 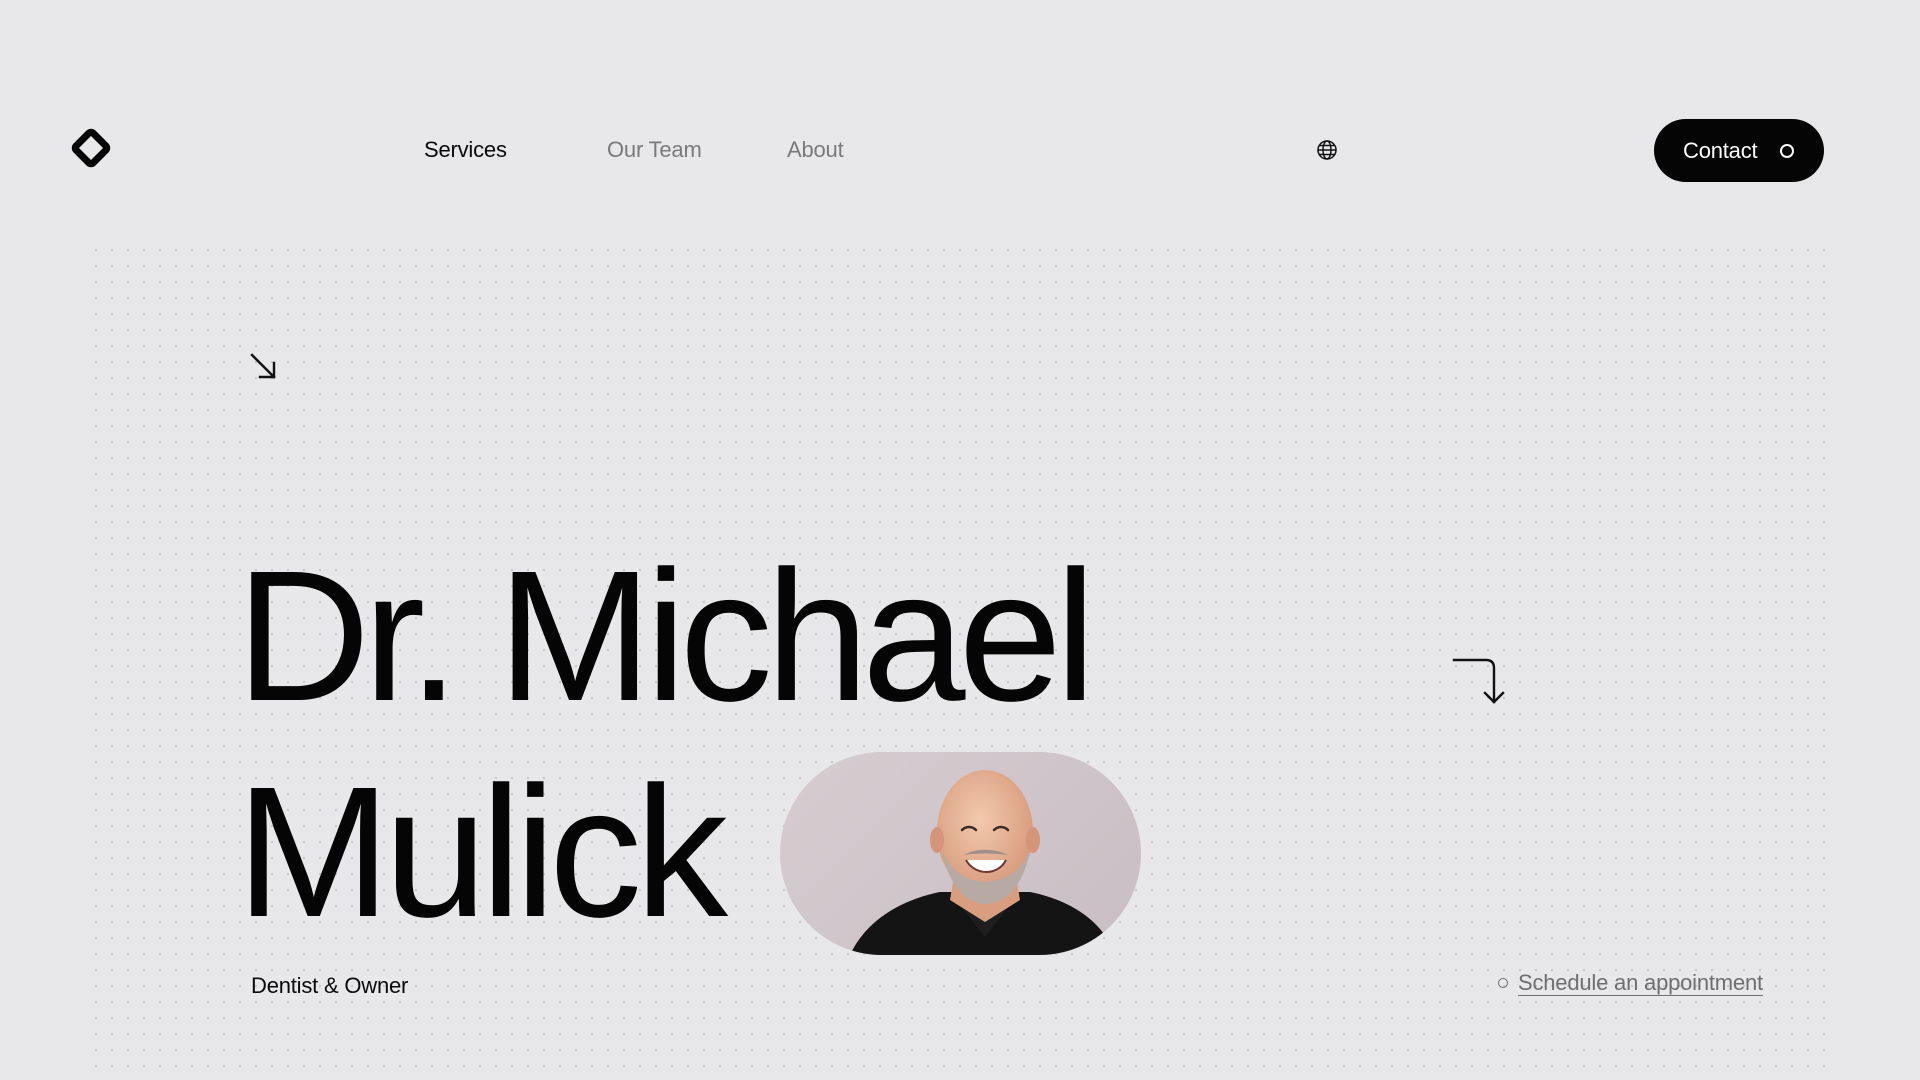 I want to click on hero-role-text: Dentist & Owner, so click(x=330, y=985).